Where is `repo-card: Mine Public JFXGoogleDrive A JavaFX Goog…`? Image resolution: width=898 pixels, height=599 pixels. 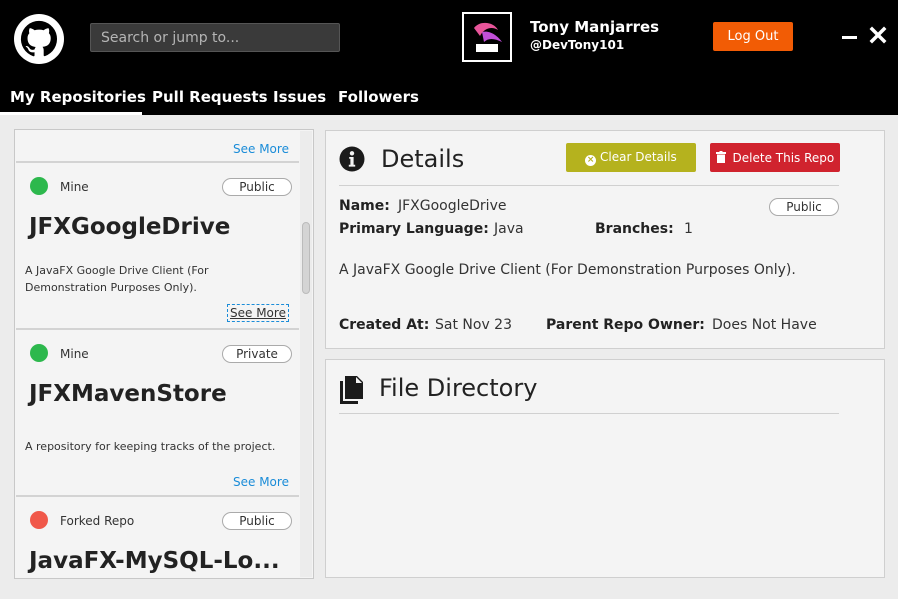
repo-card: Mine Public JFXGoogleDrive A JavaFX Goog… is located at coordinates (157, 246).